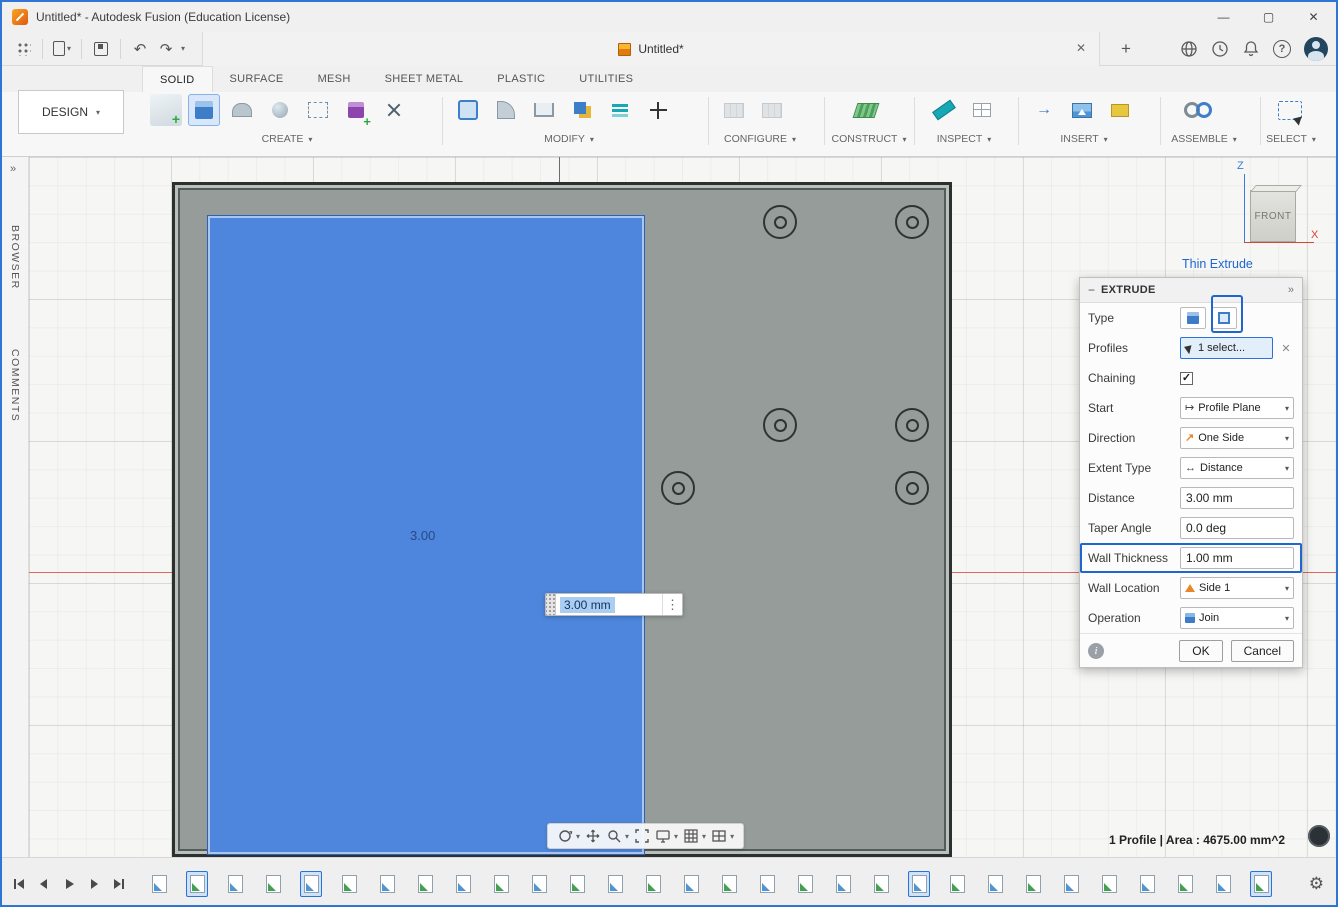 This screenshot has height=907, width=1338. Describe the element at coordinates (1268, 17) in the screenshot. I see `maximize-button: ▢` at that location.